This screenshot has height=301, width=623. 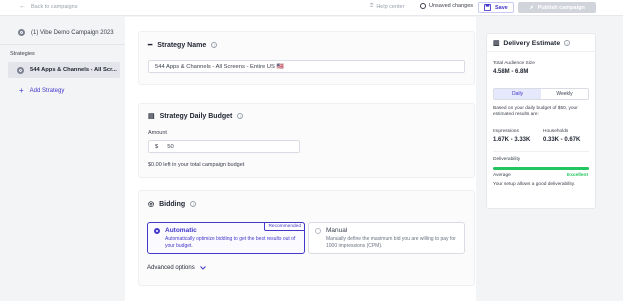 I want to click on impressions-label: Impressions, so click(x=506, y=131).